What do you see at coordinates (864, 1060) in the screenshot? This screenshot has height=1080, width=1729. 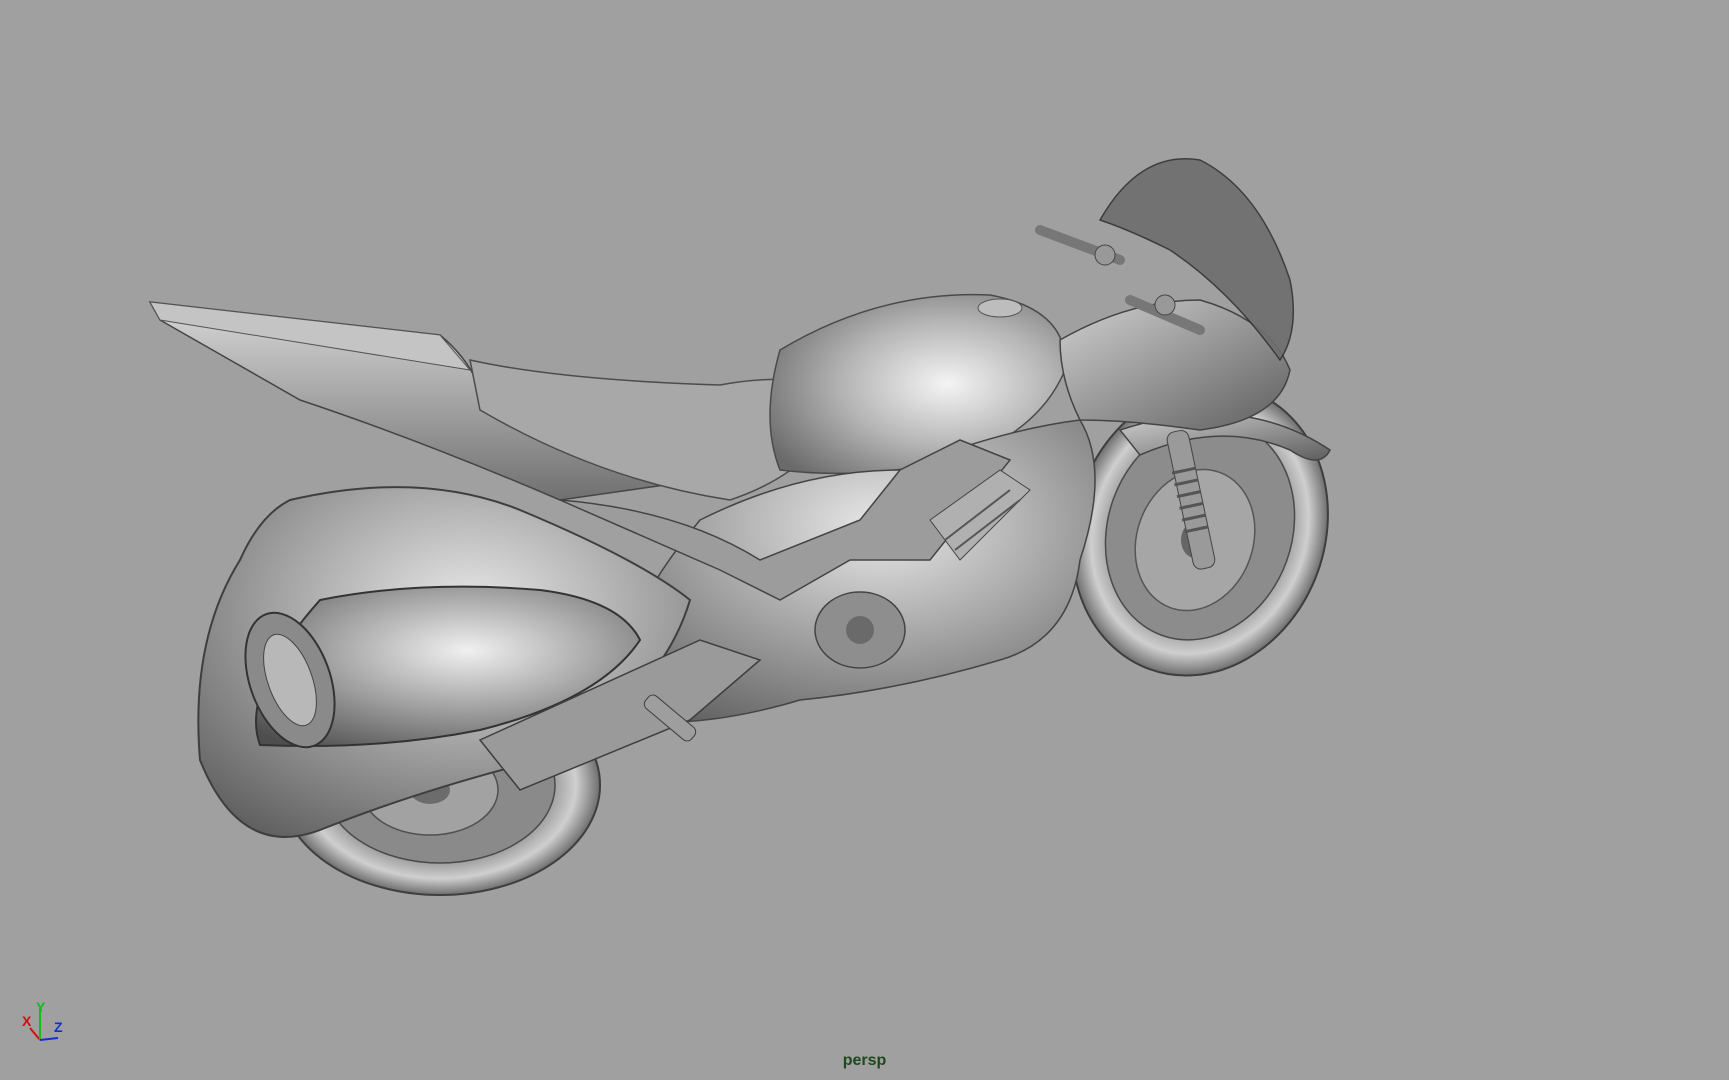 I see `camera-name-label: persp` at bounding box center [864, 1060].